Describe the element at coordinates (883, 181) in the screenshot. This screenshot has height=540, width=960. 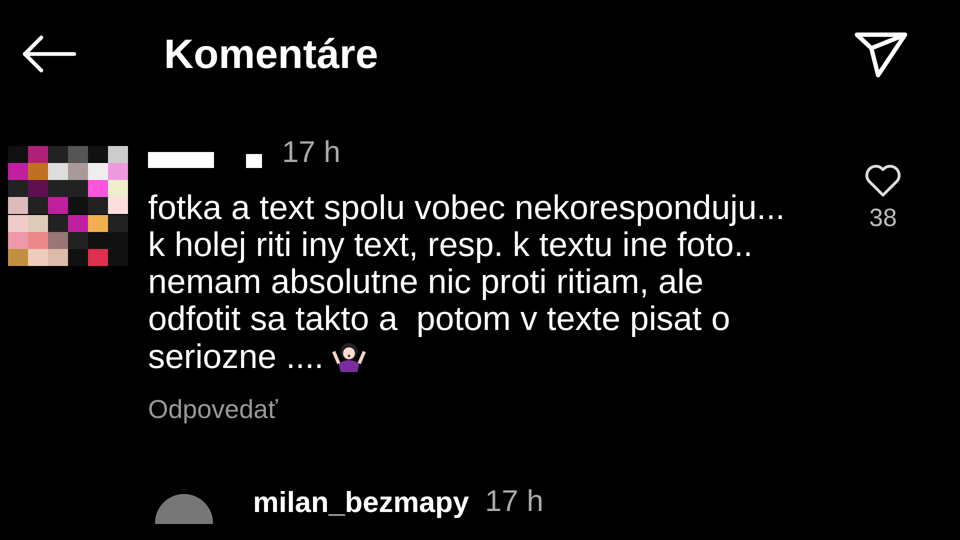
I see `heart-icon` at that location.